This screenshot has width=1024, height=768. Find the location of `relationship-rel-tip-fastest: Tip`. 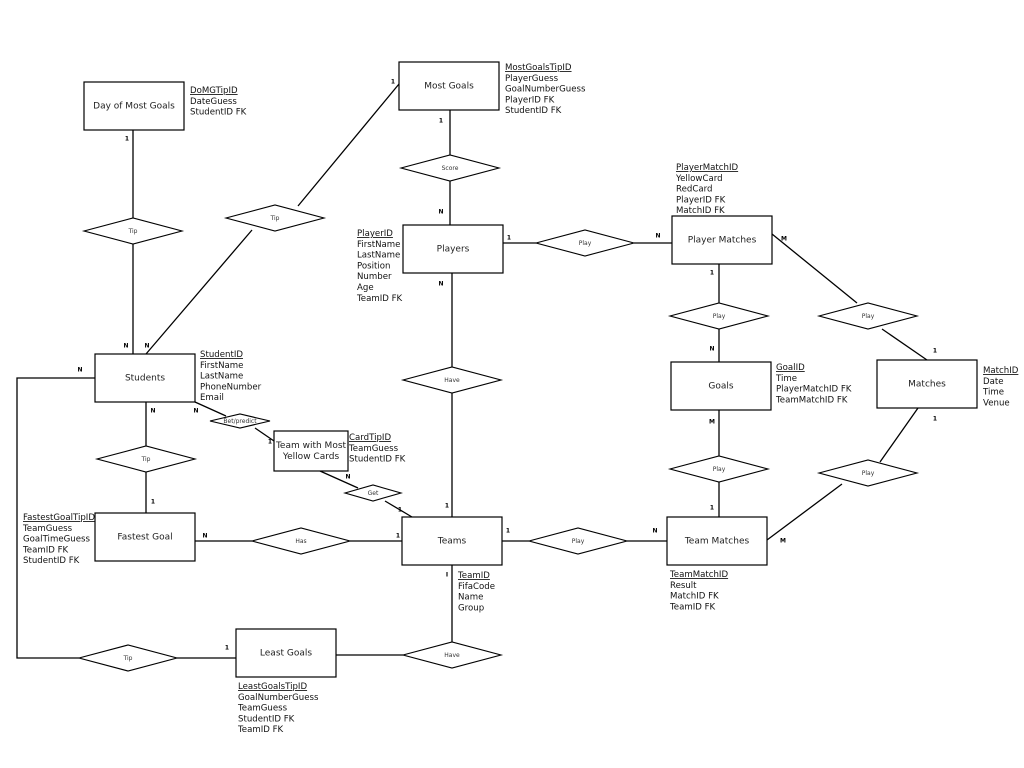

relationship-rel-tip-fastest: Tip is located at coordinates (146, 459).